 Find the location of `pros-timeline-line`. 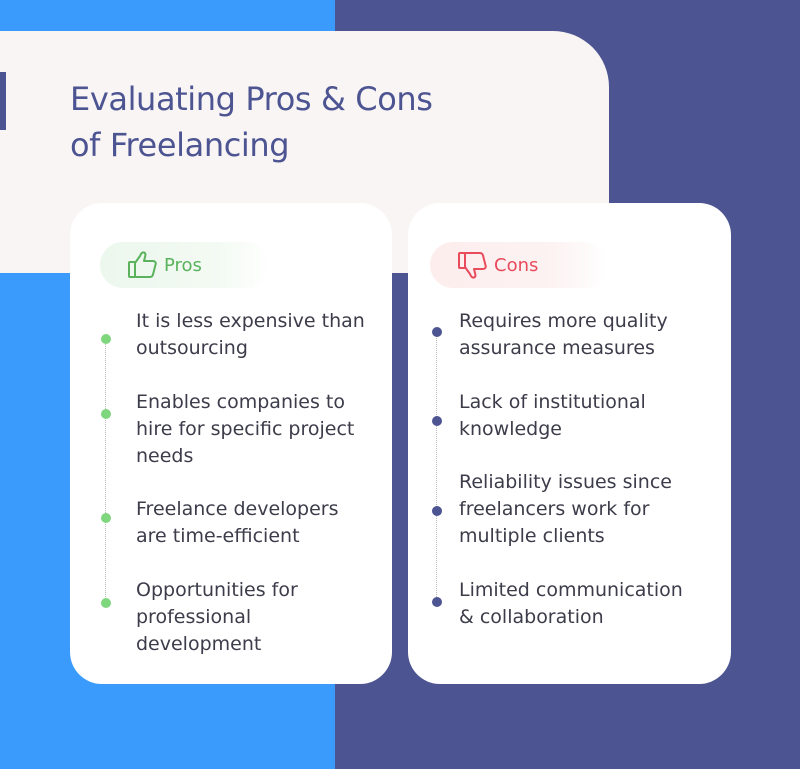

pros-timeline-line is located at coordinates (105, 472).